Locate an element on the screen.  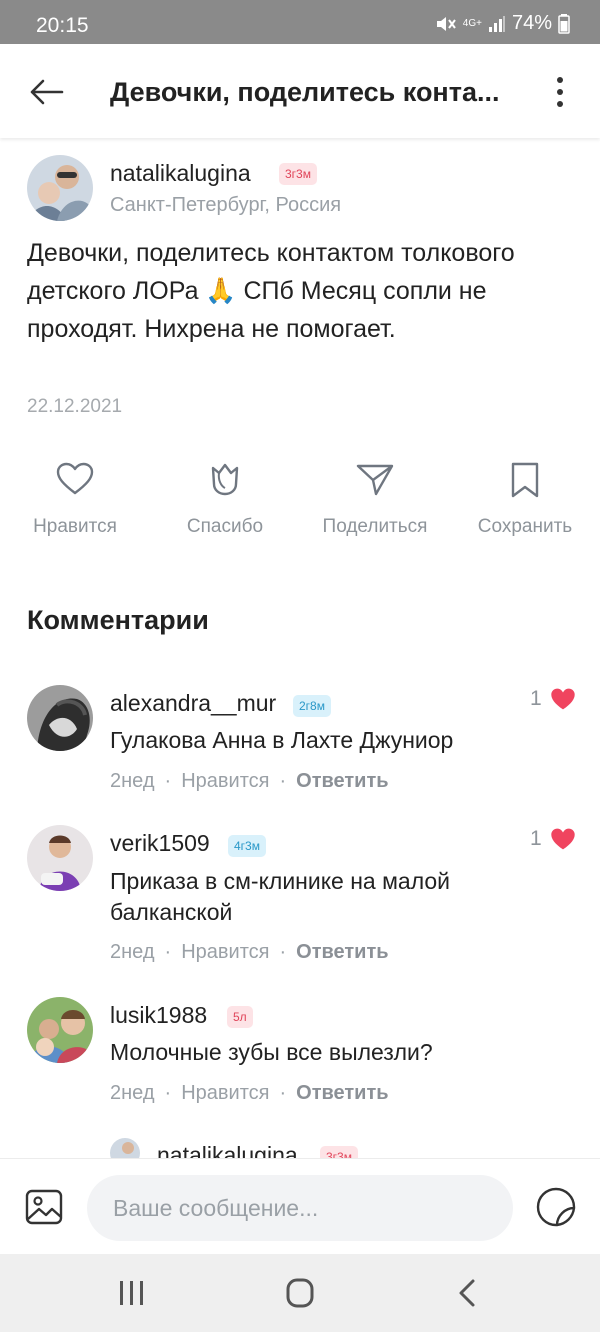
heart-icon is located at coordinates (75, 478).